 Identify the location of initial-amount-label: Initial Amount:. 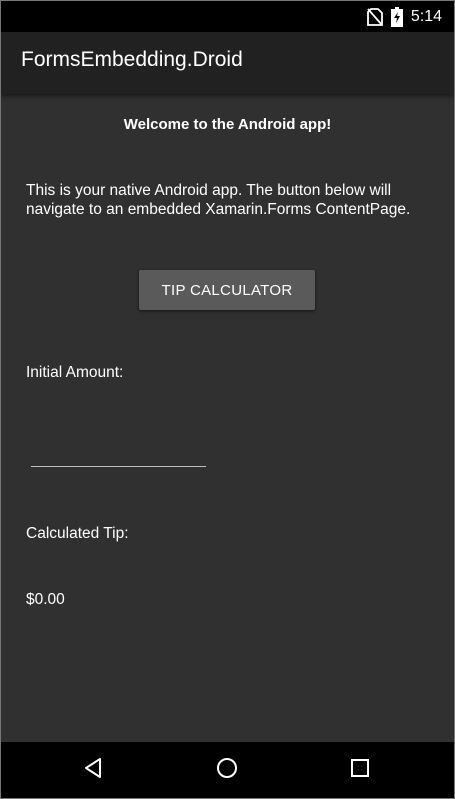
(75, 372).